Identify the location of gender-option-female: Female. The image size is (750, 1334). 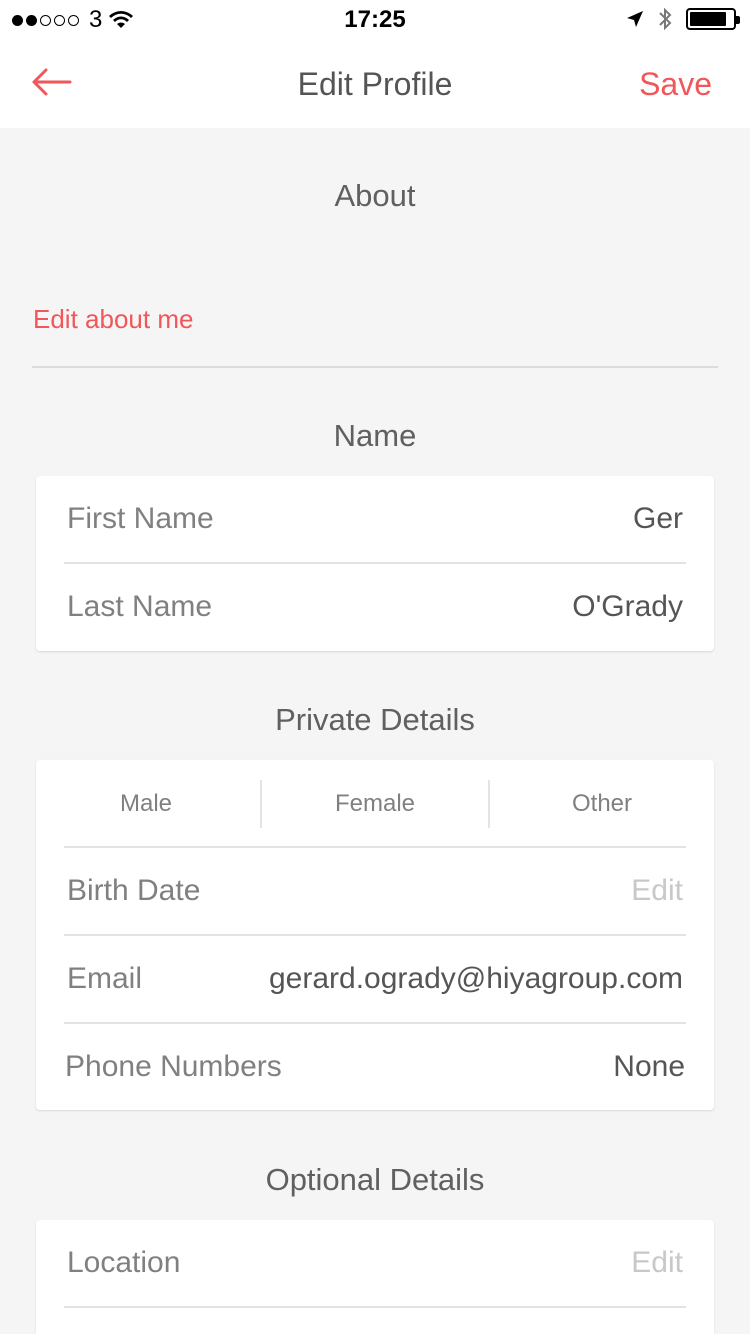
(375, 804).